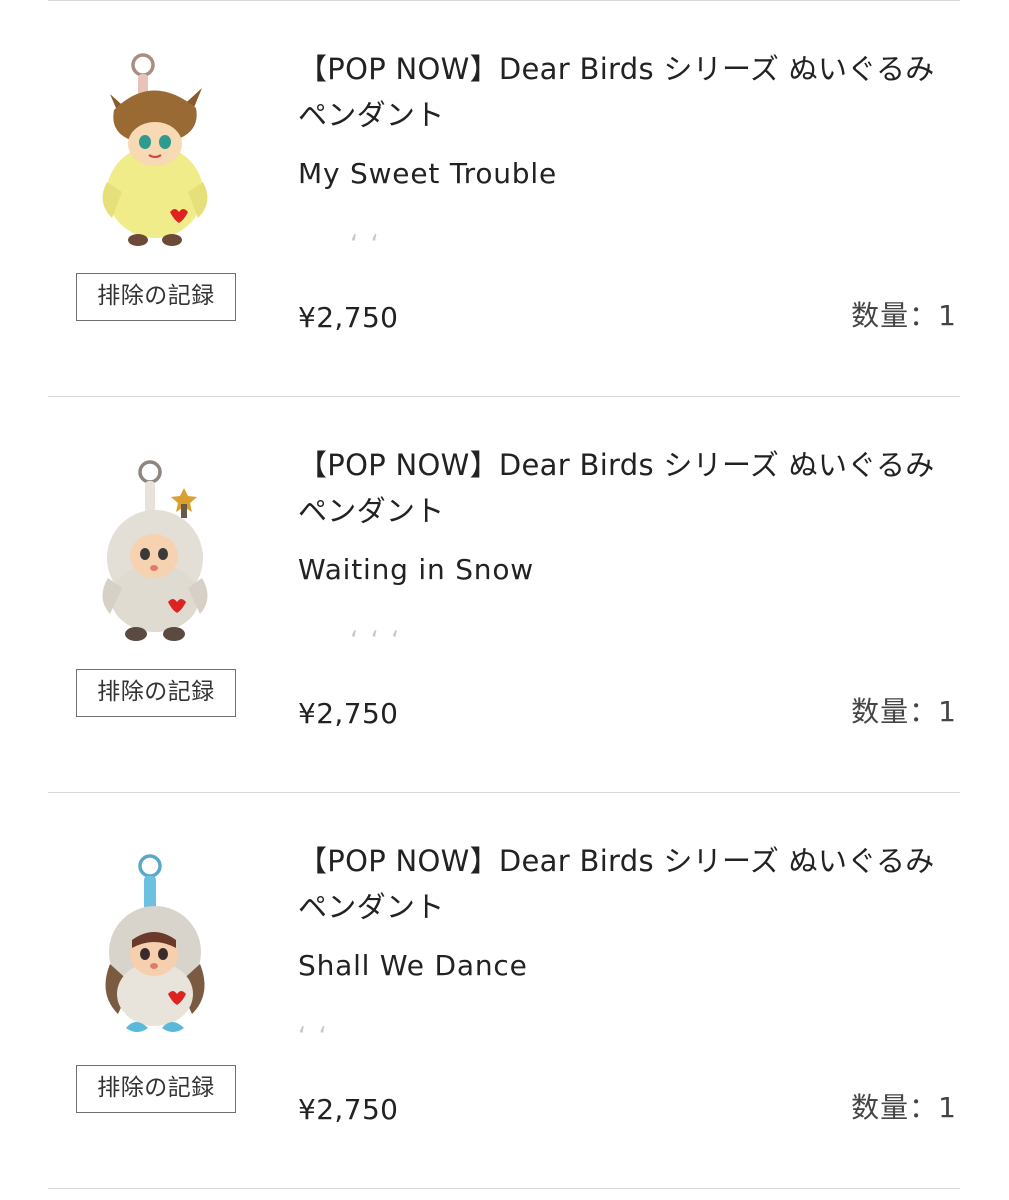 The height and width of the screenshot is (1200, 1009). Describe the element at coordinates (155, 944) in the screenshot. I see `product-image-shall-we-dance` at that location.